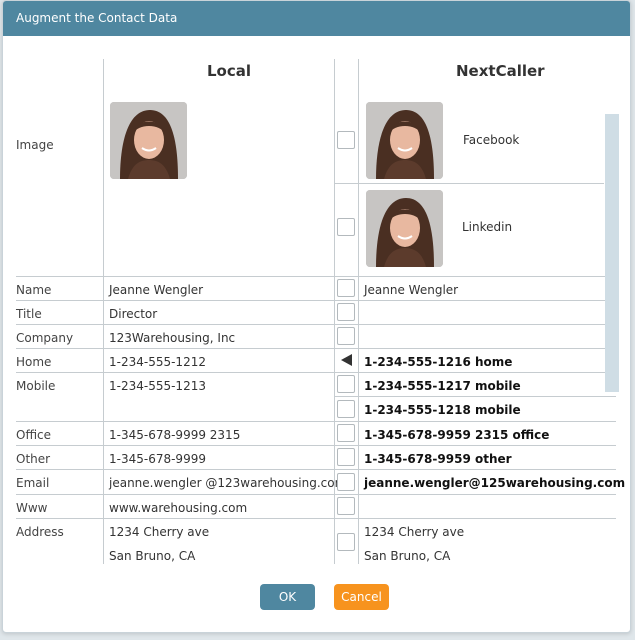  What do you see at coordinates (35, 145) in the screenshot?
I see `image-label: Image` at bounding box center [35, 145].